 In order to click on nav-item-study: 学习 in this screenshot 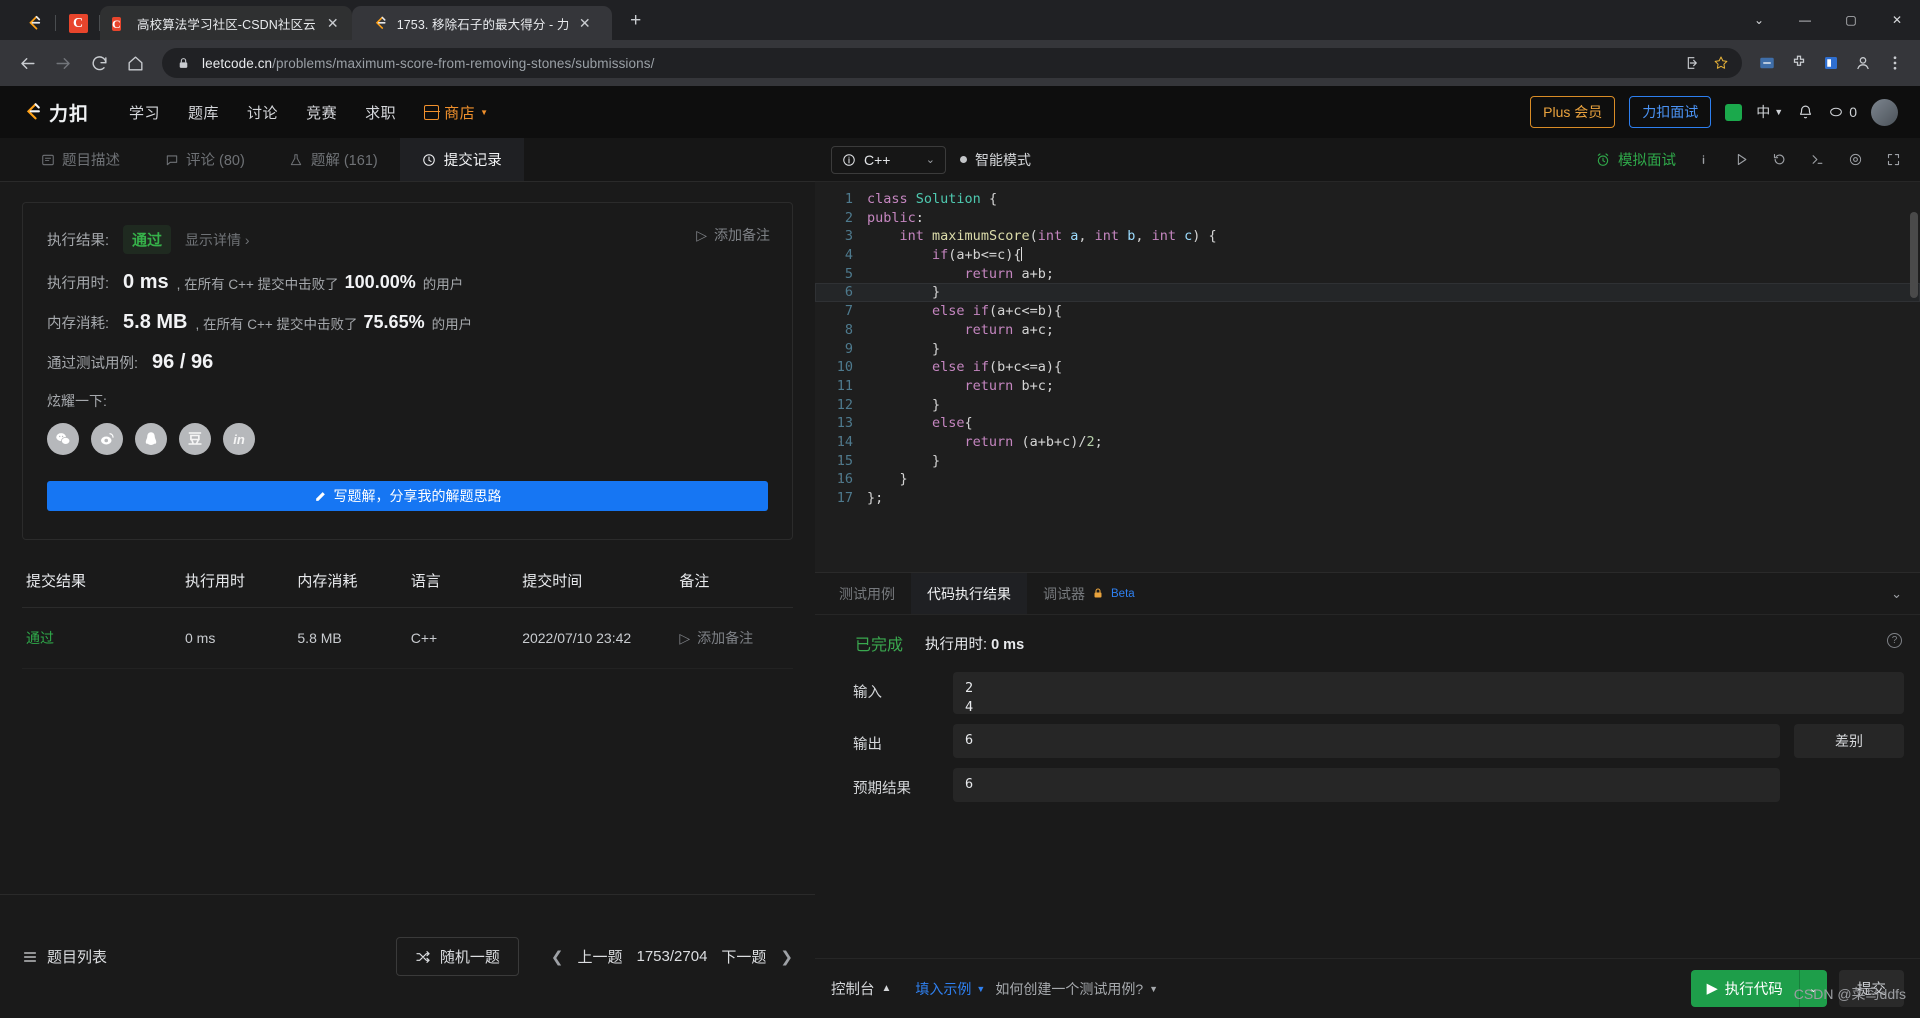, I will do `click(144, 112)`.